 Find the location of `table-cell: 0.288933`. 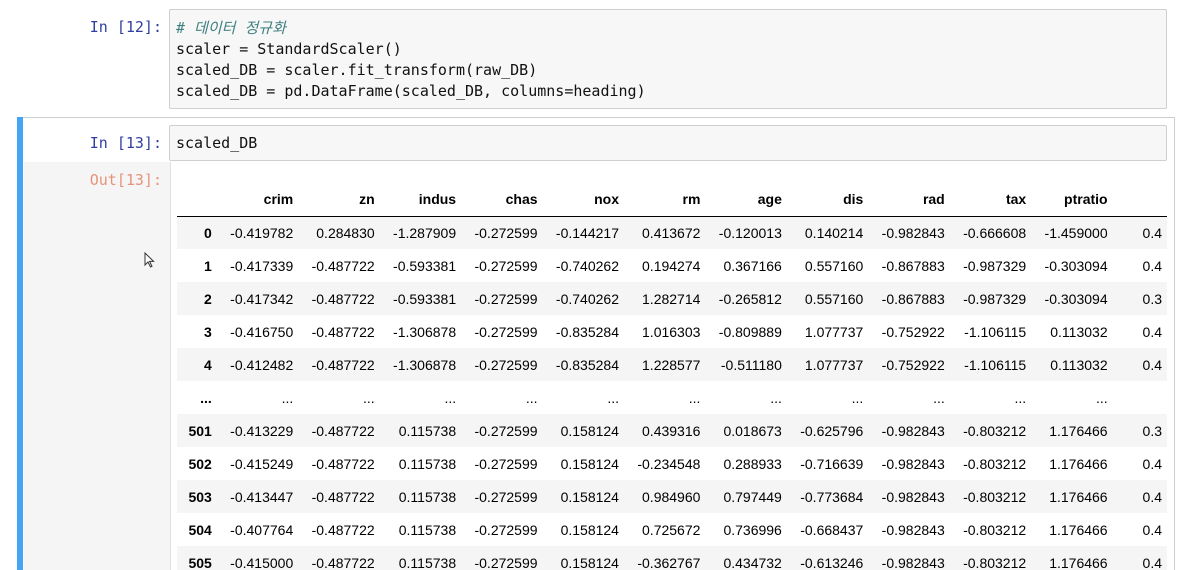

table-cell: 0.288933 is located at coordinates (752, 463).